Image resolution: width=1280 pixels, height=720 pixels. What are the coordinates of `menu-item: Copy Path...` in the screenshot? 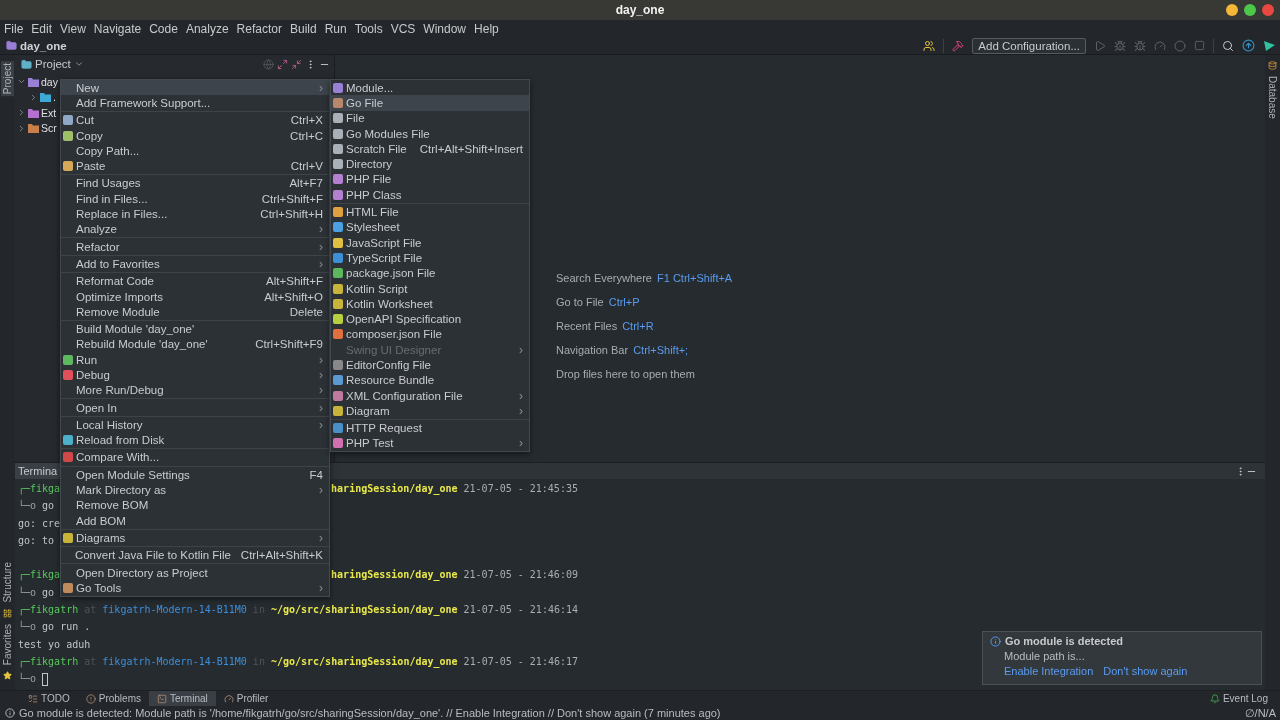 It's located at (195, 151).